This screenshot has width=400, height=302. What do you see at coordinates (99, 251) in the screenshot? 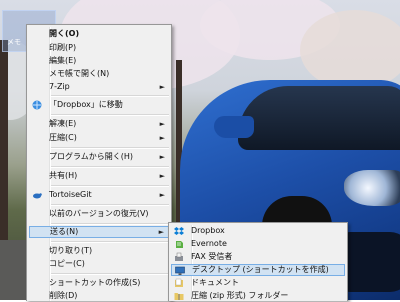
I see `menu-item-cut: 切り取り(T)` at bounding box center [99, 251].